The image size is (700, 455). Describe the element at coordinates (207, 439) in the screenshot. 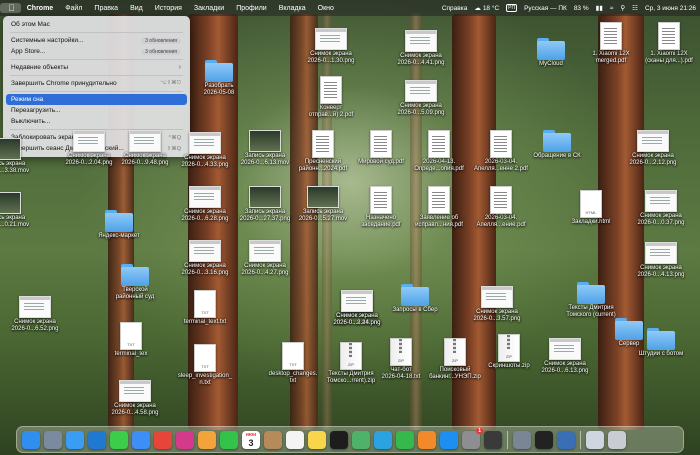

I see `photos-icon` at that location.